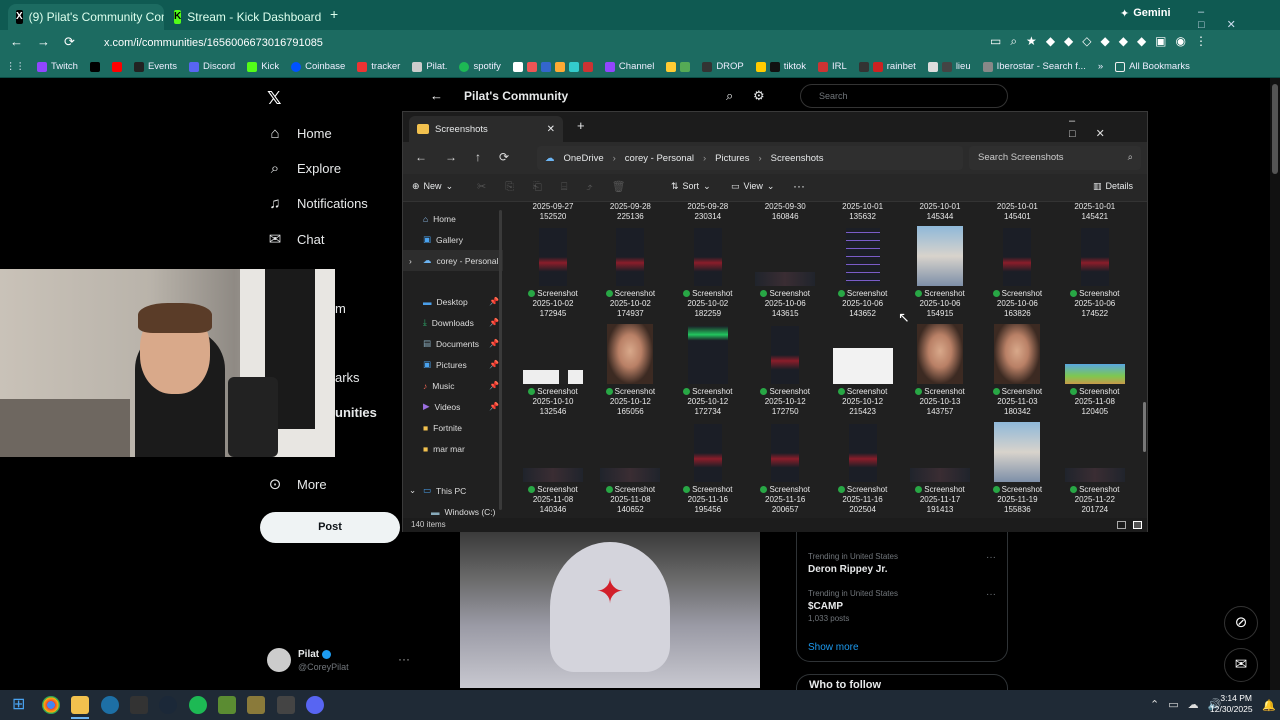 This screenshot has width=1280, height=720. What do you see at coordinates (863, 467) in the screenshot?
I see `file-item: Screenshot 2025-11-16 202504` at bounding box center [863, 467].